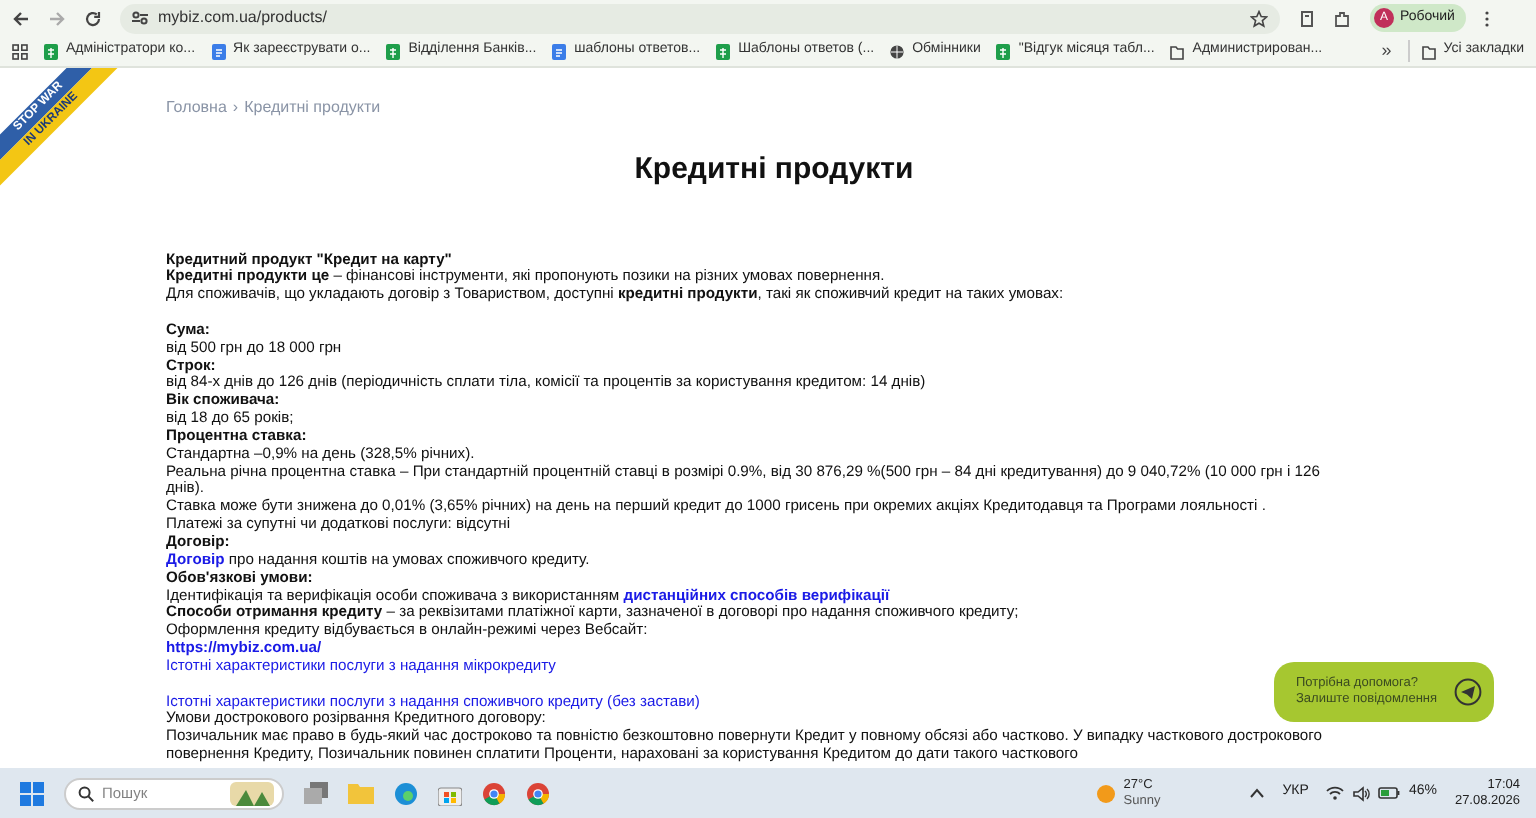 The image size is (1536, 818). I want to click on url-text: mybiz.com.ua/products/, so click(242, 18).